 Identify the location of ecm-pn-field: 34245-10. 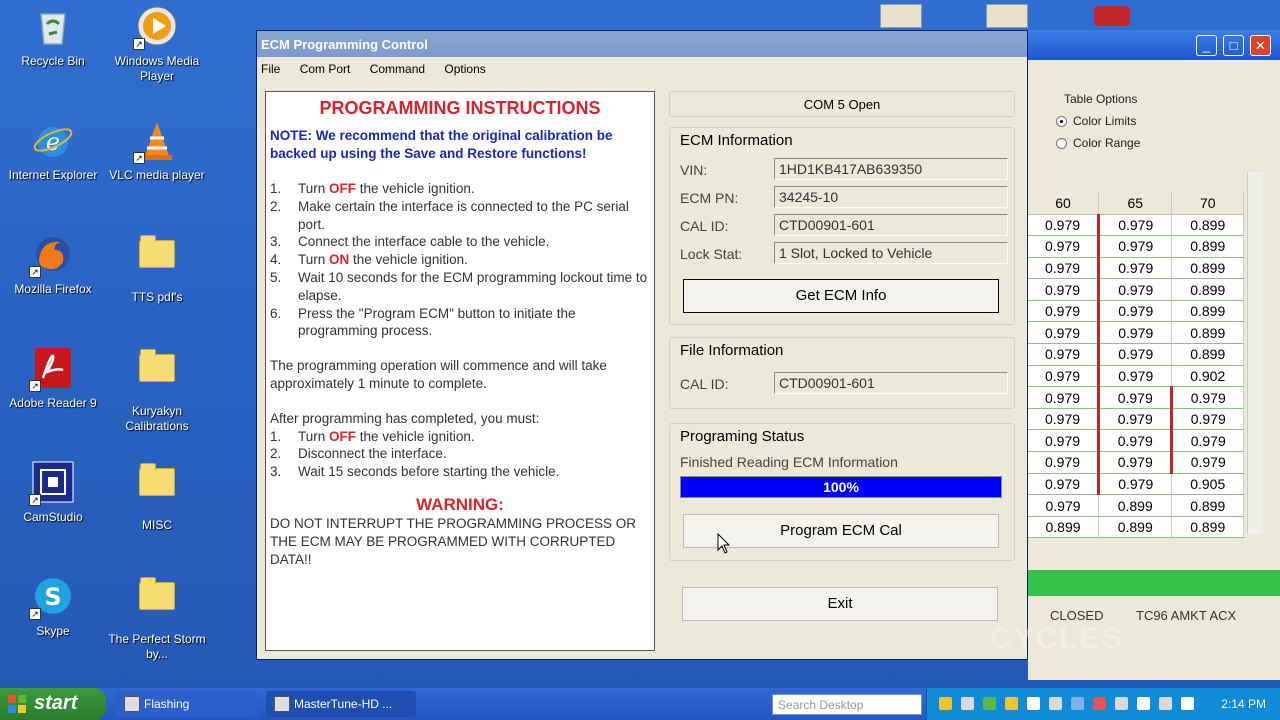
(891, 197).